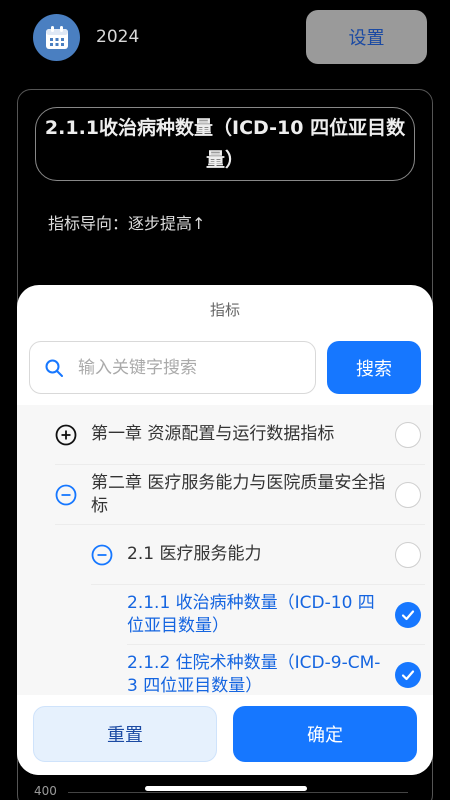 The width and height of the screenshot is (450, 800). I want to click on search-icon, so click(54, 368).